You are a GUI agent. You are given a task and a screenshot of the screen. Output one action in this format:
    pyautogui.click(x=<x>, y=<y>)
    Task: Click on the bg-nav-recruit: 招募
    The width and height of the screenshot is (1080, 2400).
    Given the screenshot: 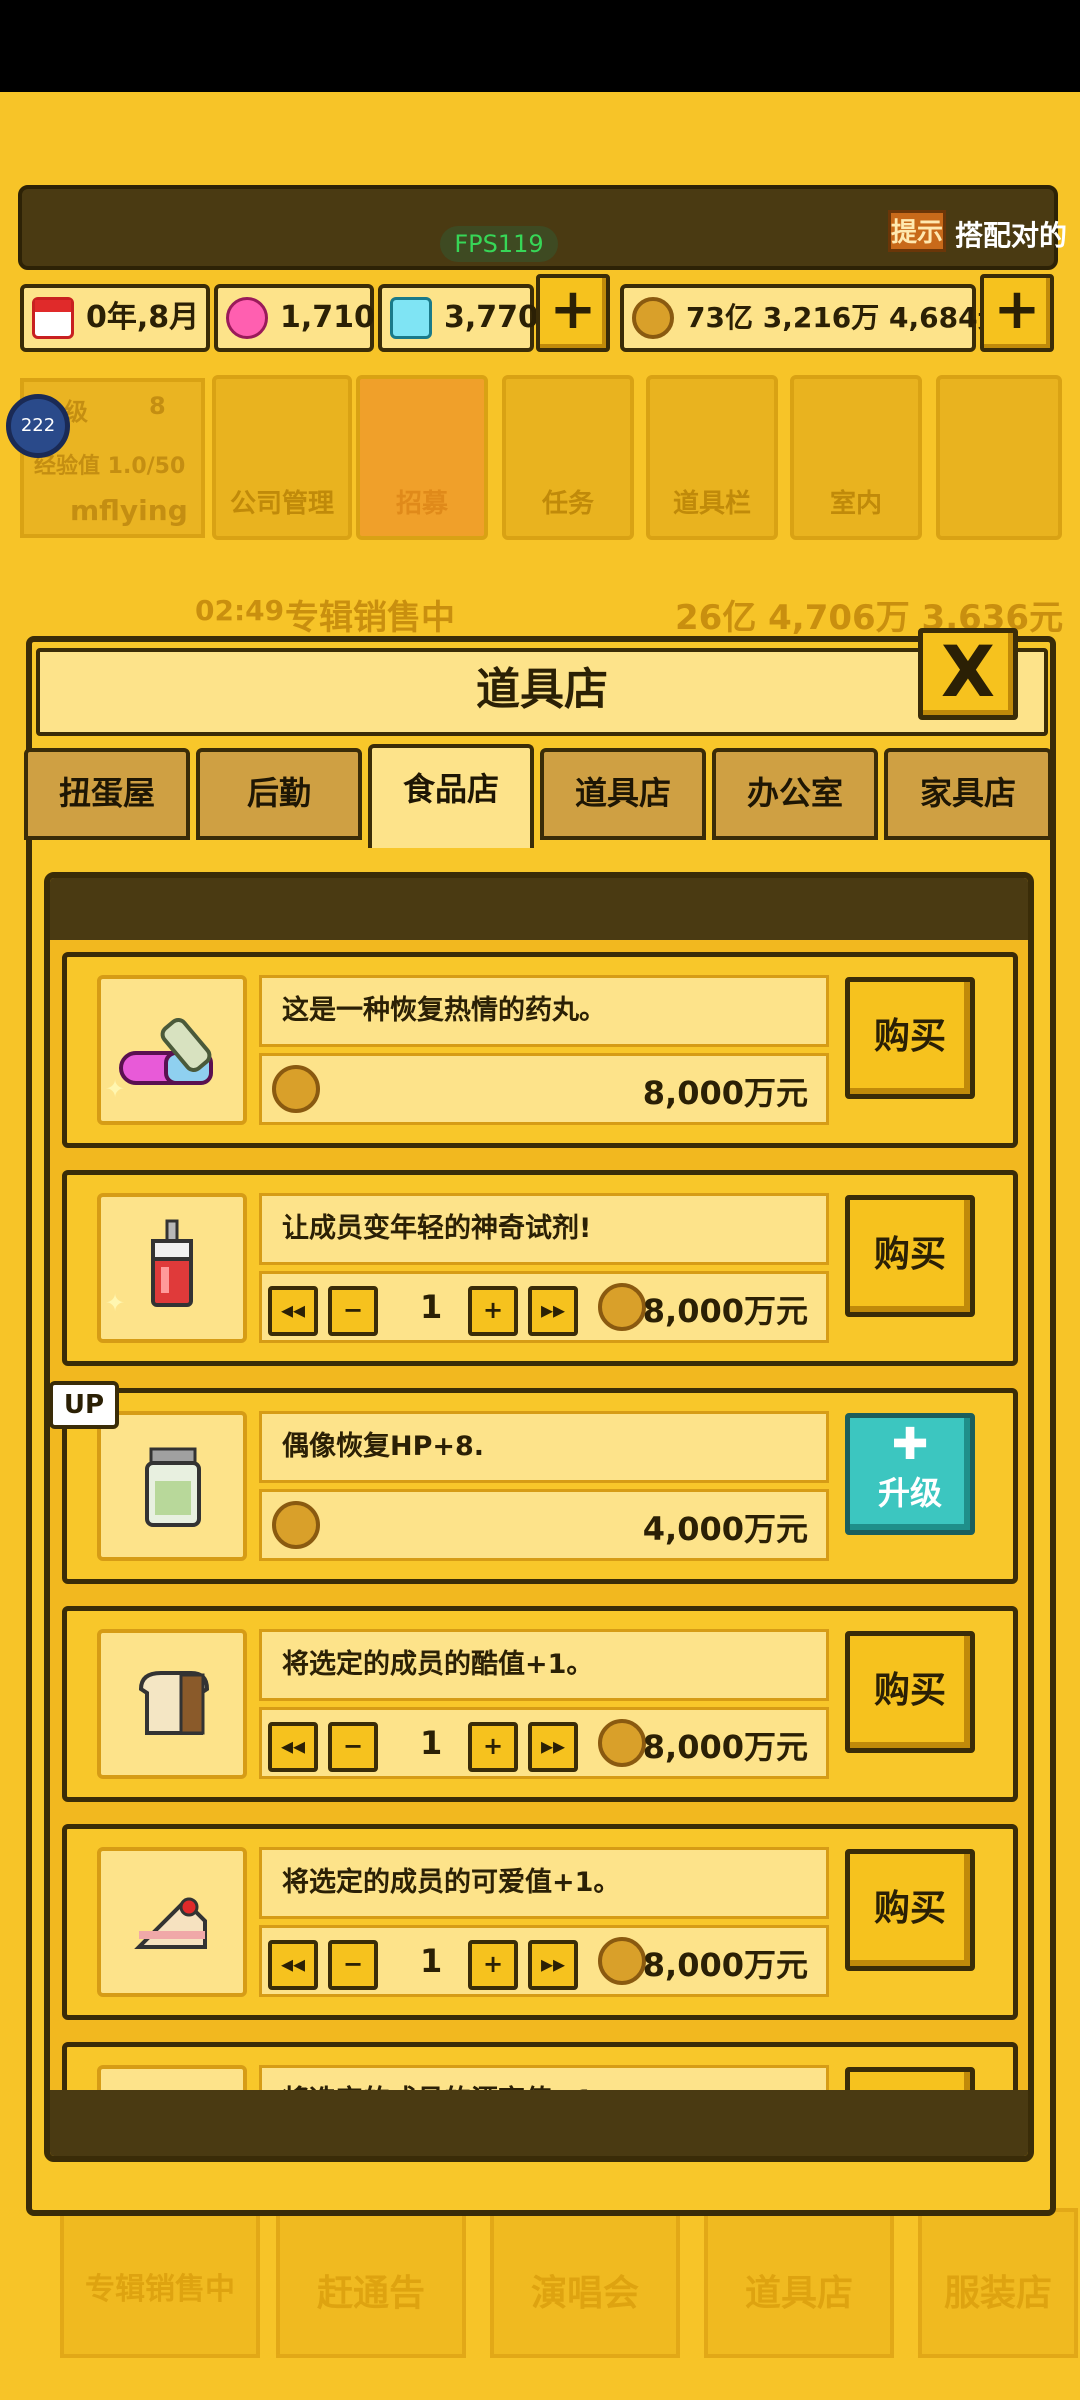 What is the action you would take?
    pyautogui.click(x=422, y=457)
    